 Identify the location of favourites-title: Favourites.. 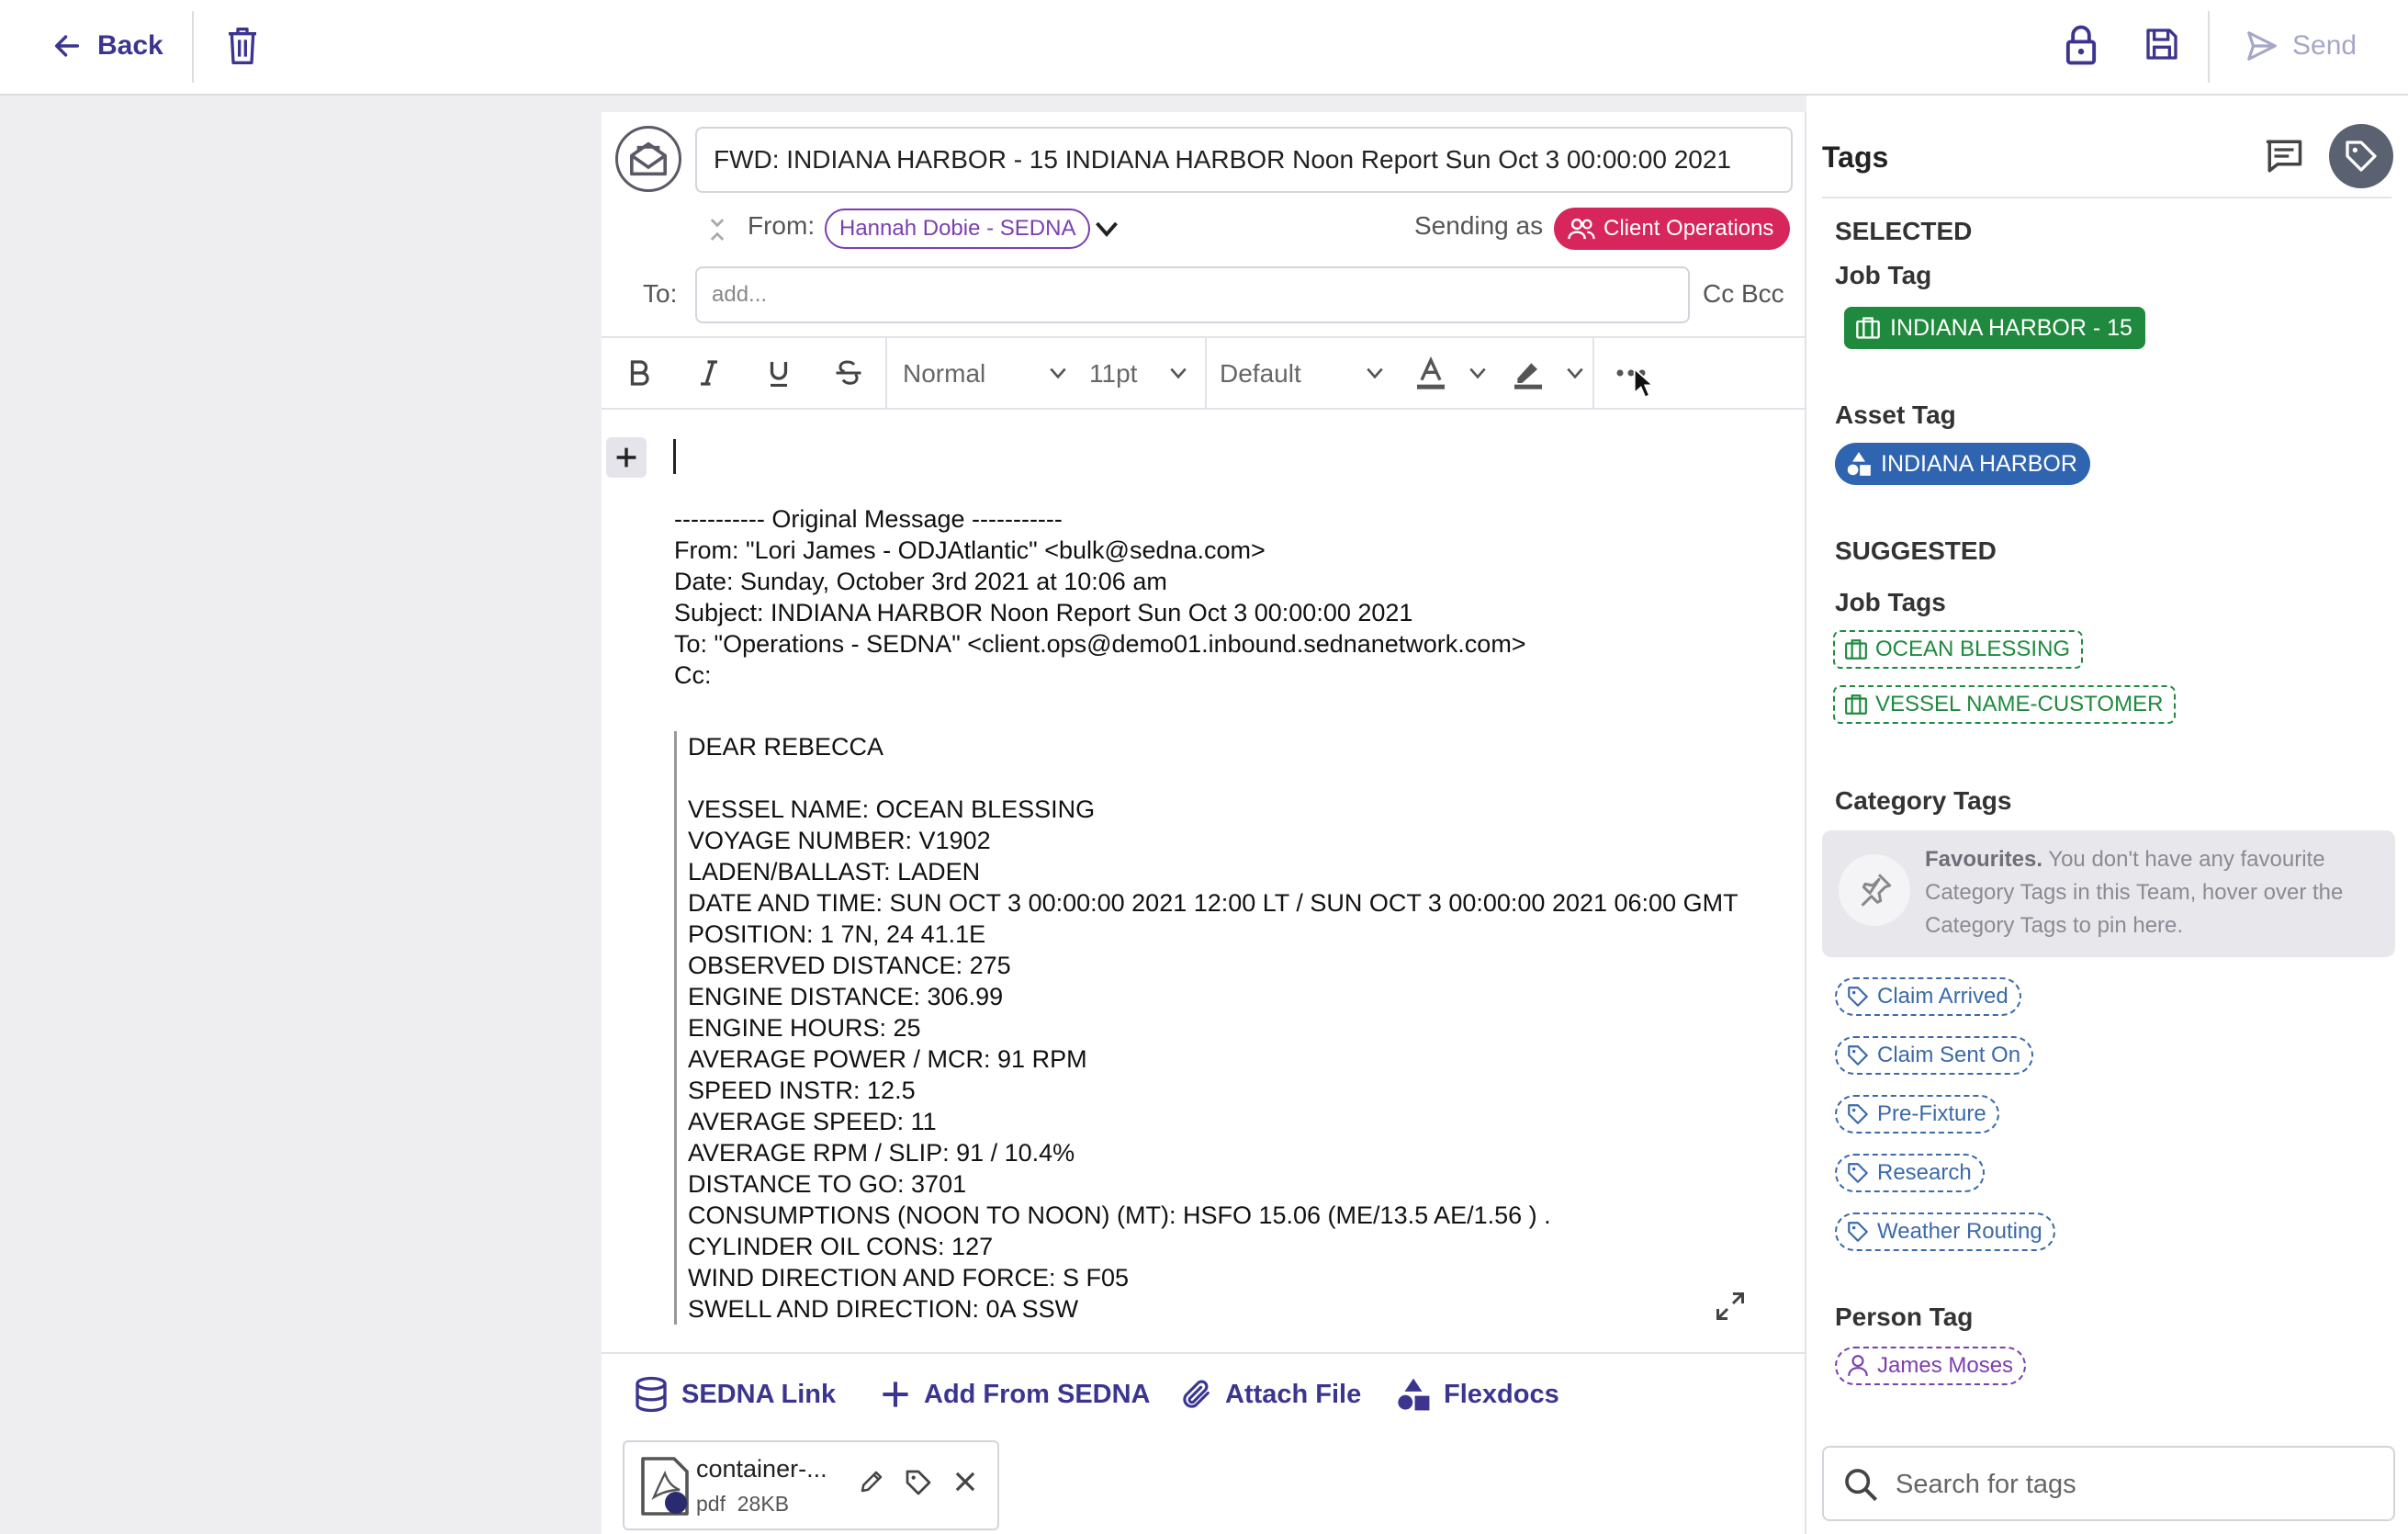
(1984, 859).